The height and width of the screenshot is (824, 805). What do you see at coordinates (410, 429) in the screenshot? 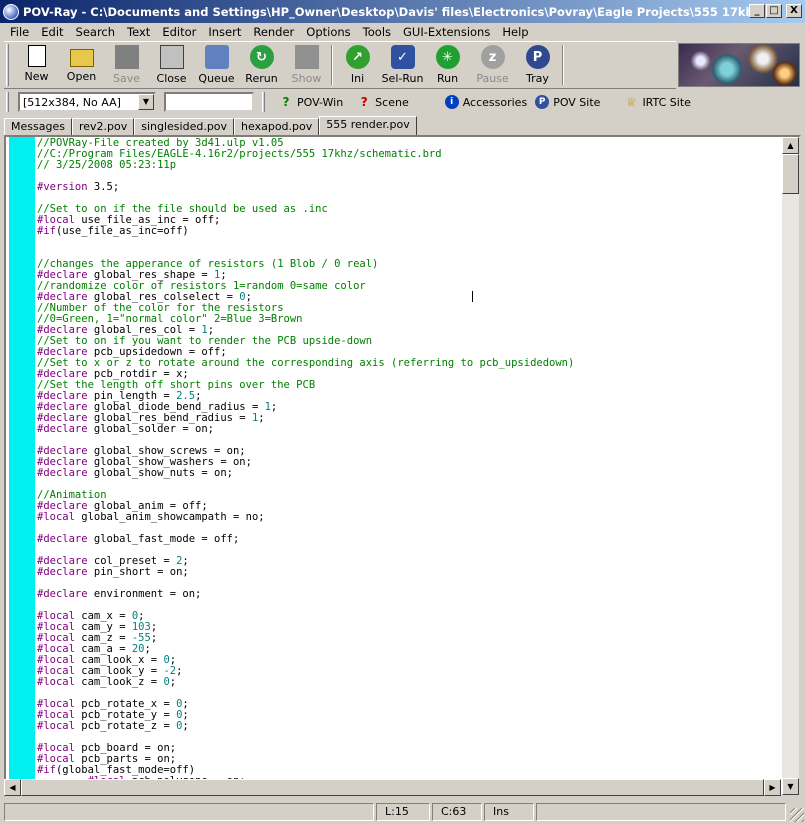
I see `code-line: #declare global_solder = on;` at bounding box center [410, 429].